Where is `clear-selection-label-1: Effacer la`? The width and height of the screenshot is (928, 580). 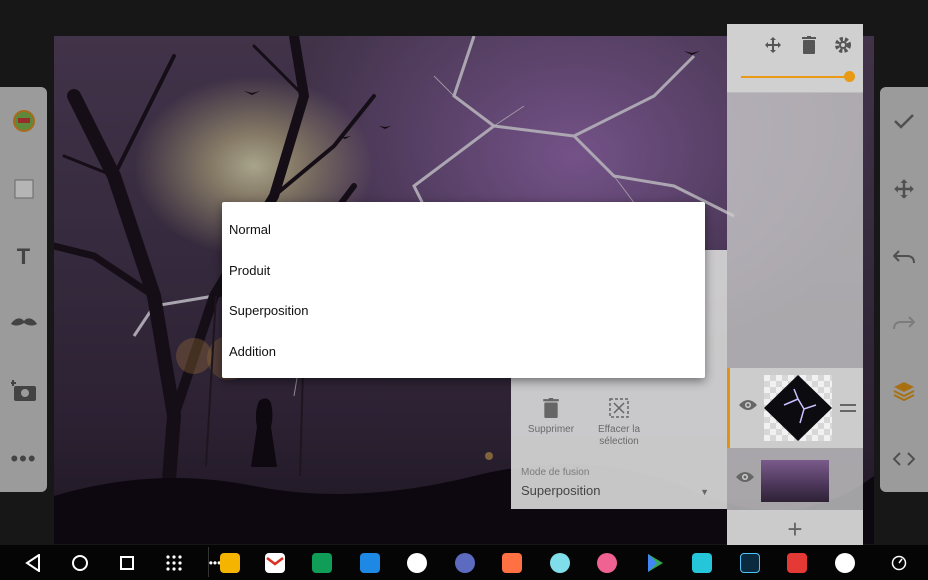
clear-selection-label-1: Effacer la is located at coordinates (619, 429).